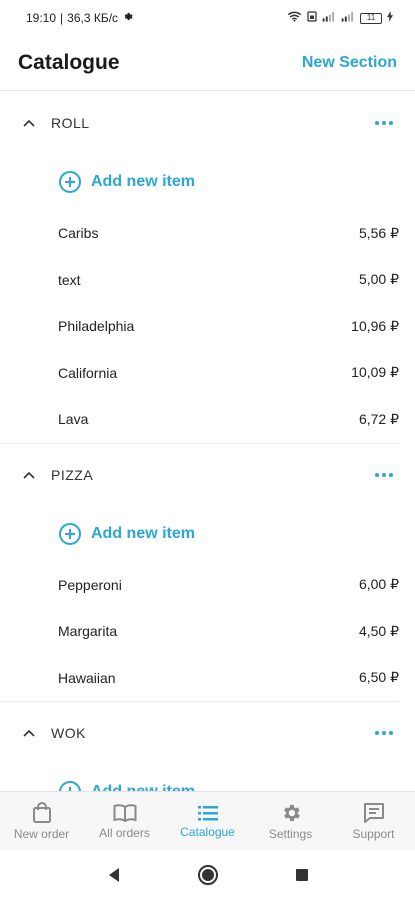 The height and width of the screenshot is (900, 415). I want to click on section-wok: WOK Add new item, so click(199, 746).